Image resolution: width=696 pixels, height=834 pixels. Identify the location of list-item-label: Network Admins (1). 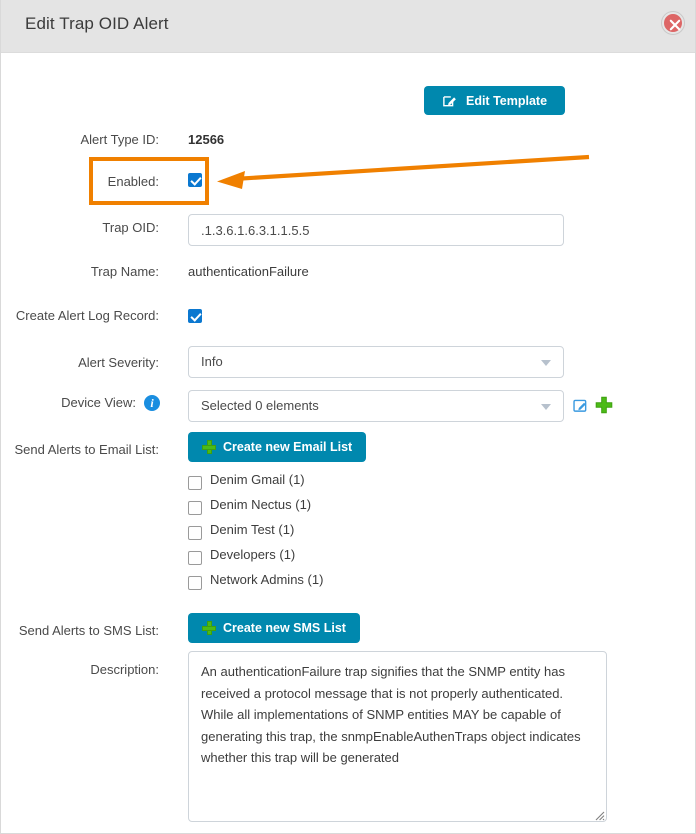
(267, 579).